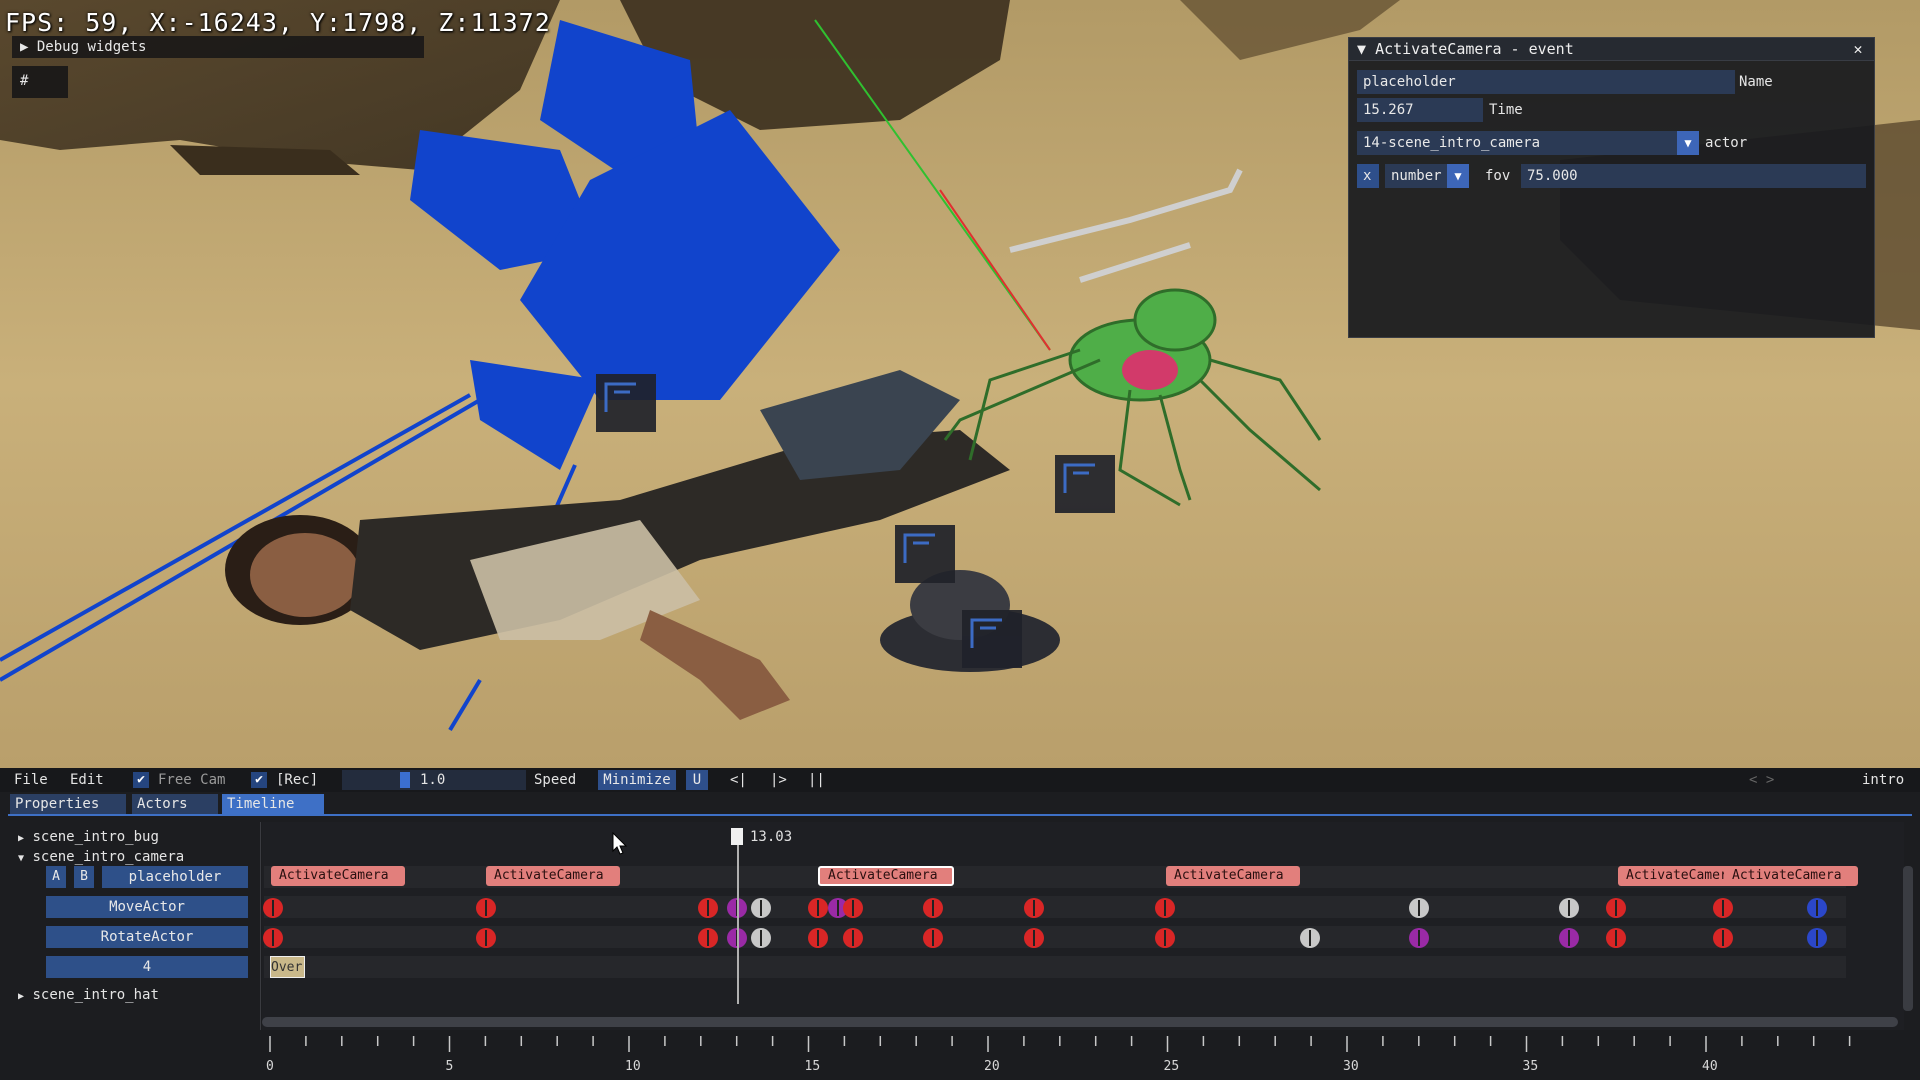  I want to click on ruler-label: 20, so click(992, 1066).